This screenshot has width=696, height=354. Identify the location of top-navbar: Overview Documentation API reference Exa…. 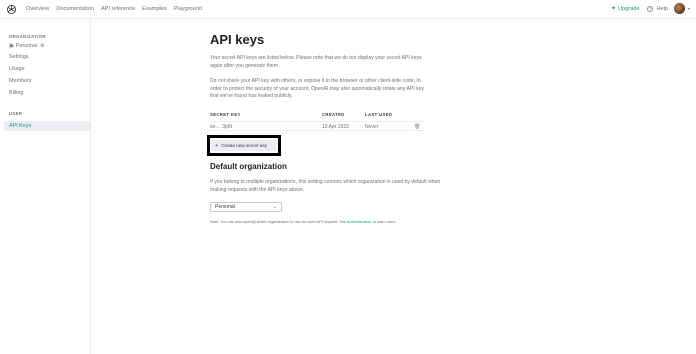
(348, 9).